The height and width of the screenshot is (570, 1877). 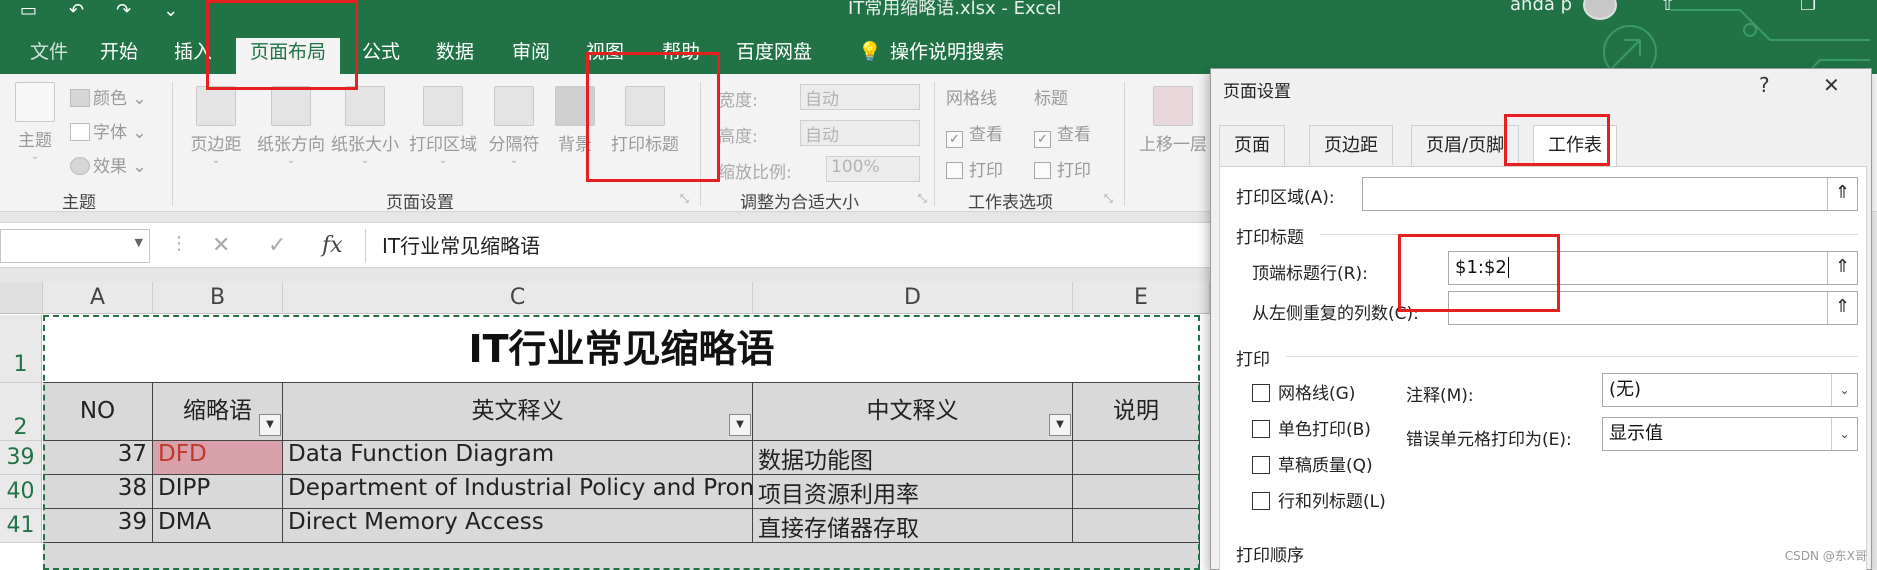 What do you see at coordinates (1062, 168) in the screenshot?
I see `headings-print-checkbox: 打印` at bounding box center [1062, 168].